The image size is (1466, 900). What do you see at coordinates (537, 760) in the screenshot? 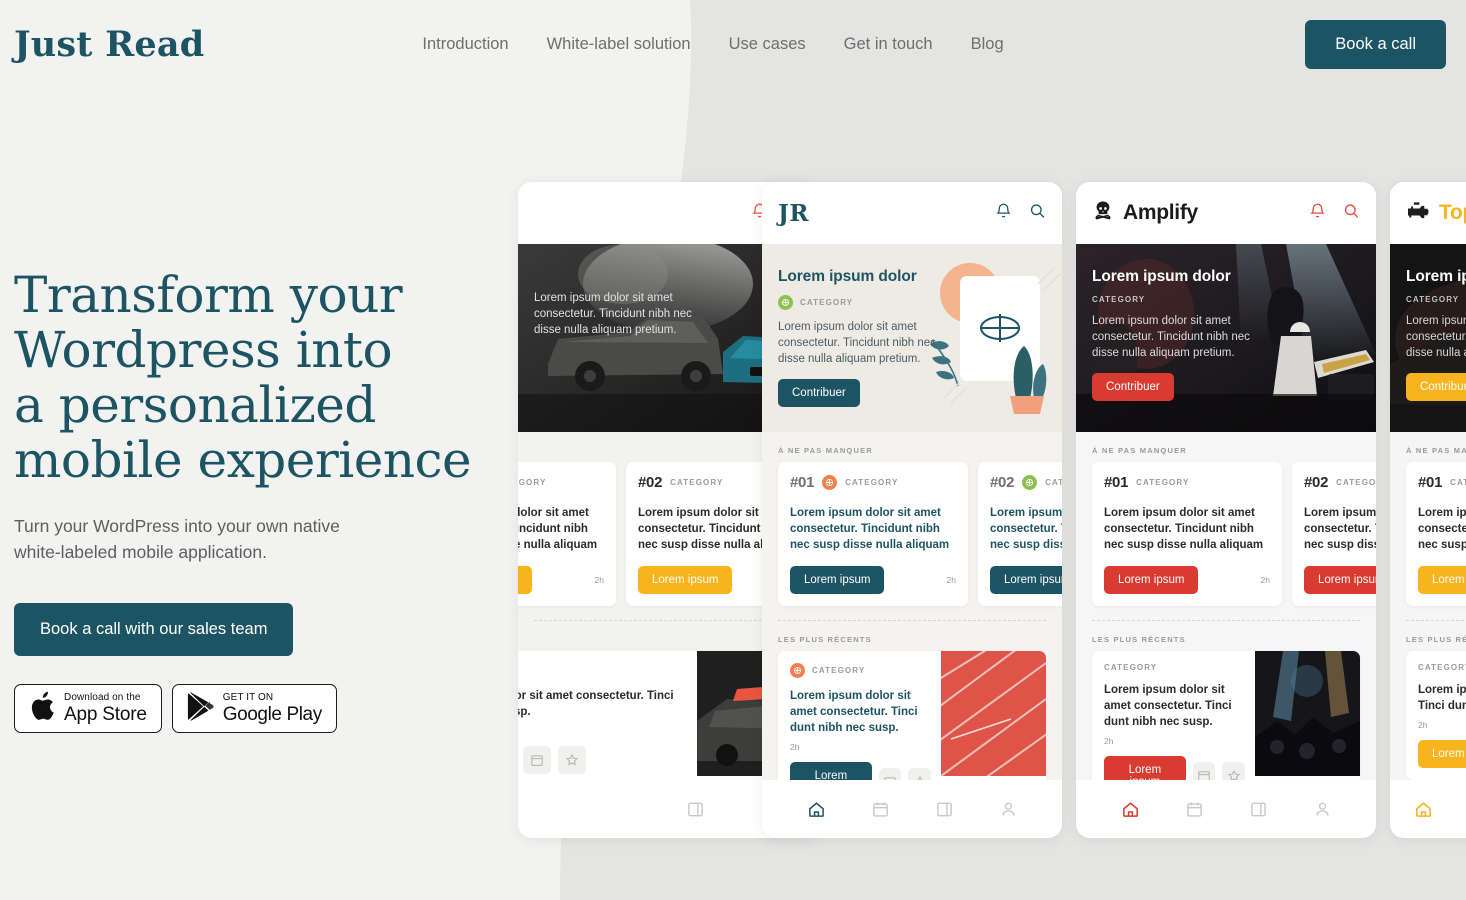
I see `calendar-icon` at bounding box center [537, 760].